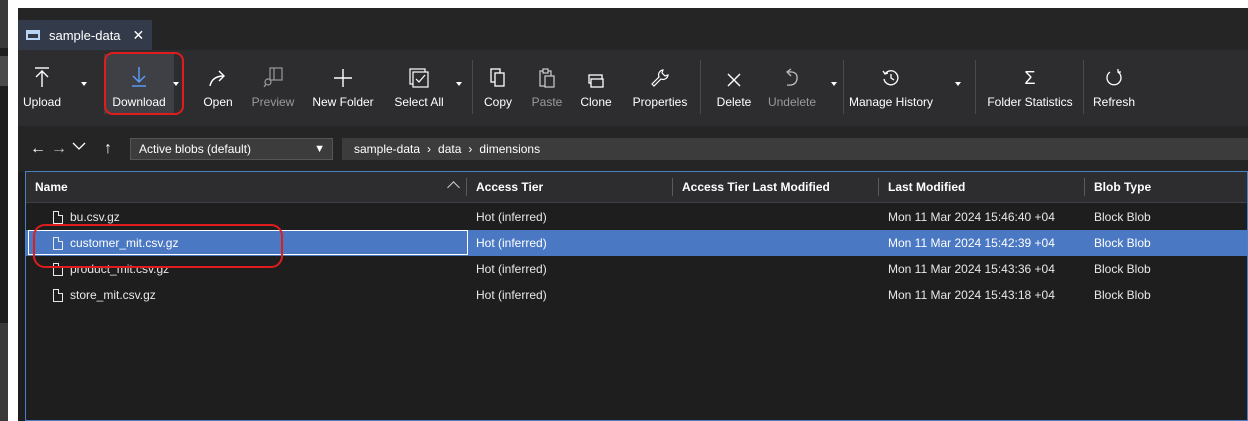 This screenshot has height=421, width=1248. Describe the element at coordinates (1114, 77) in the screenshot. I see `refresh-icon` at that location.